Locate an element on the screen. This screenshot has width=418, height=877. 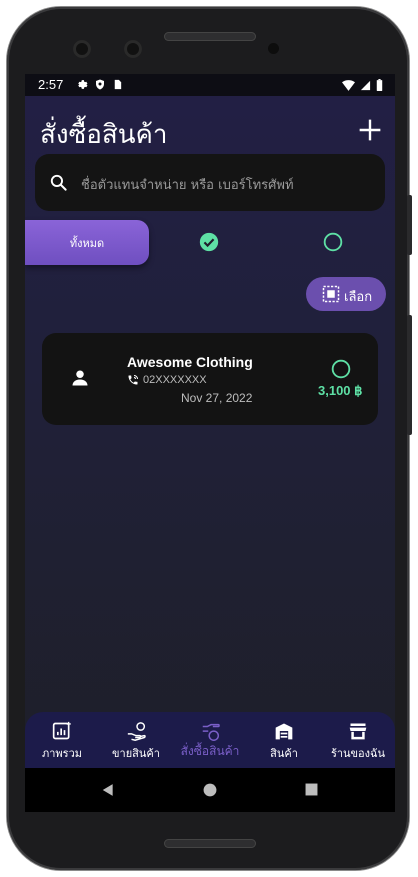
search-icon is located at coordinates (58, 182).